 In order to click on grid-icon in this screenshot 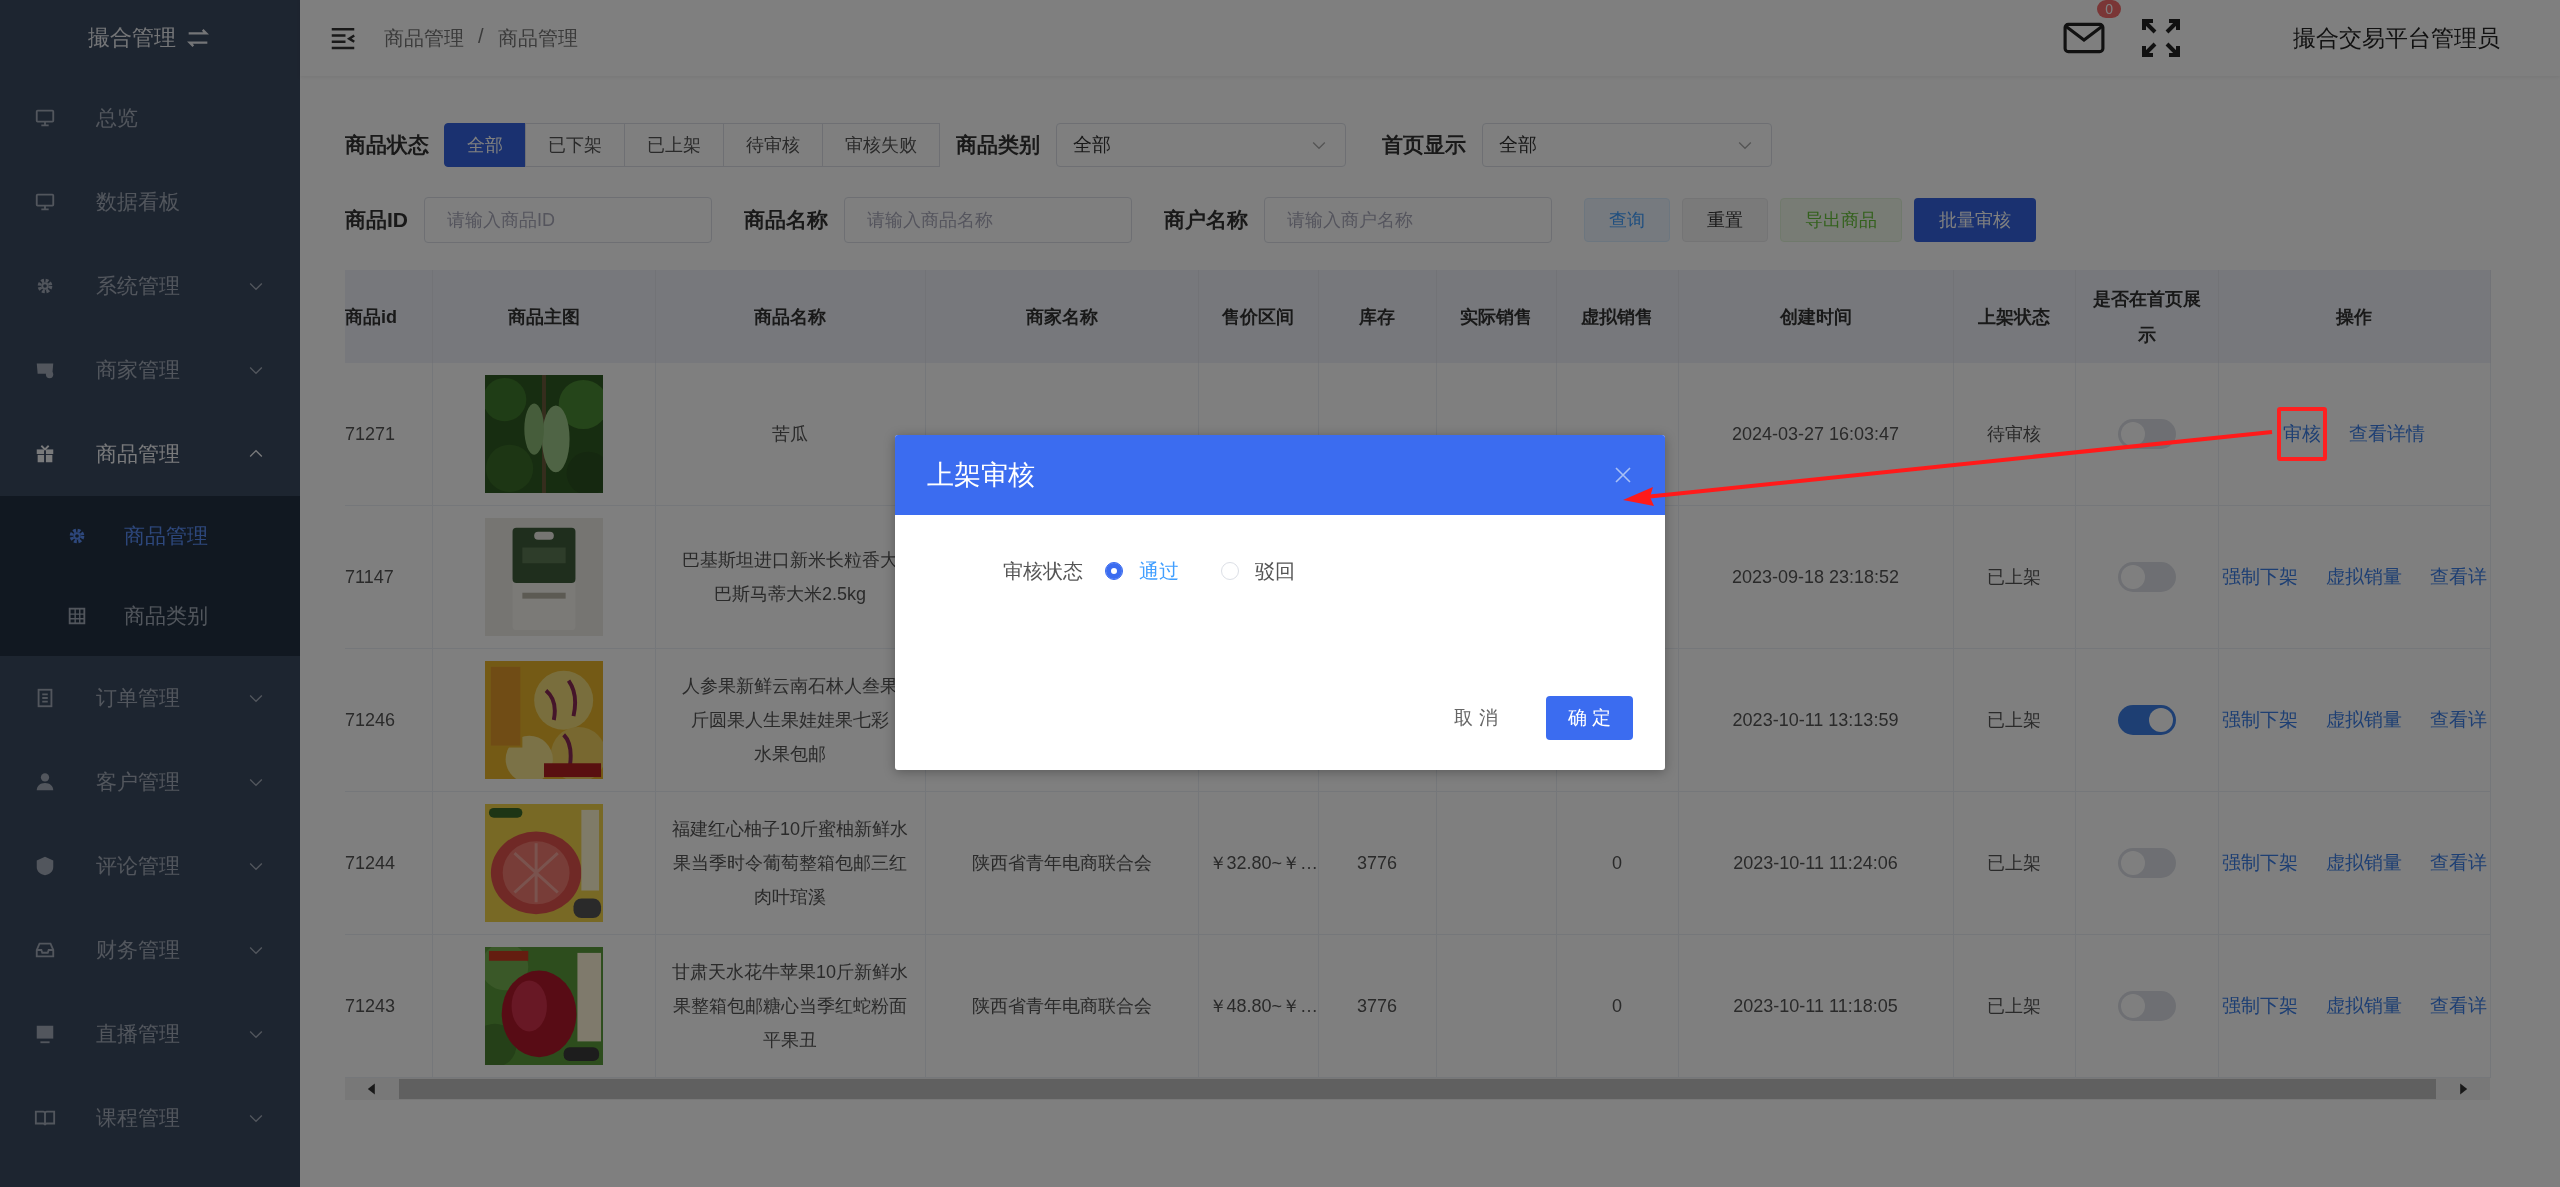, I will do `click(77, 616)`.